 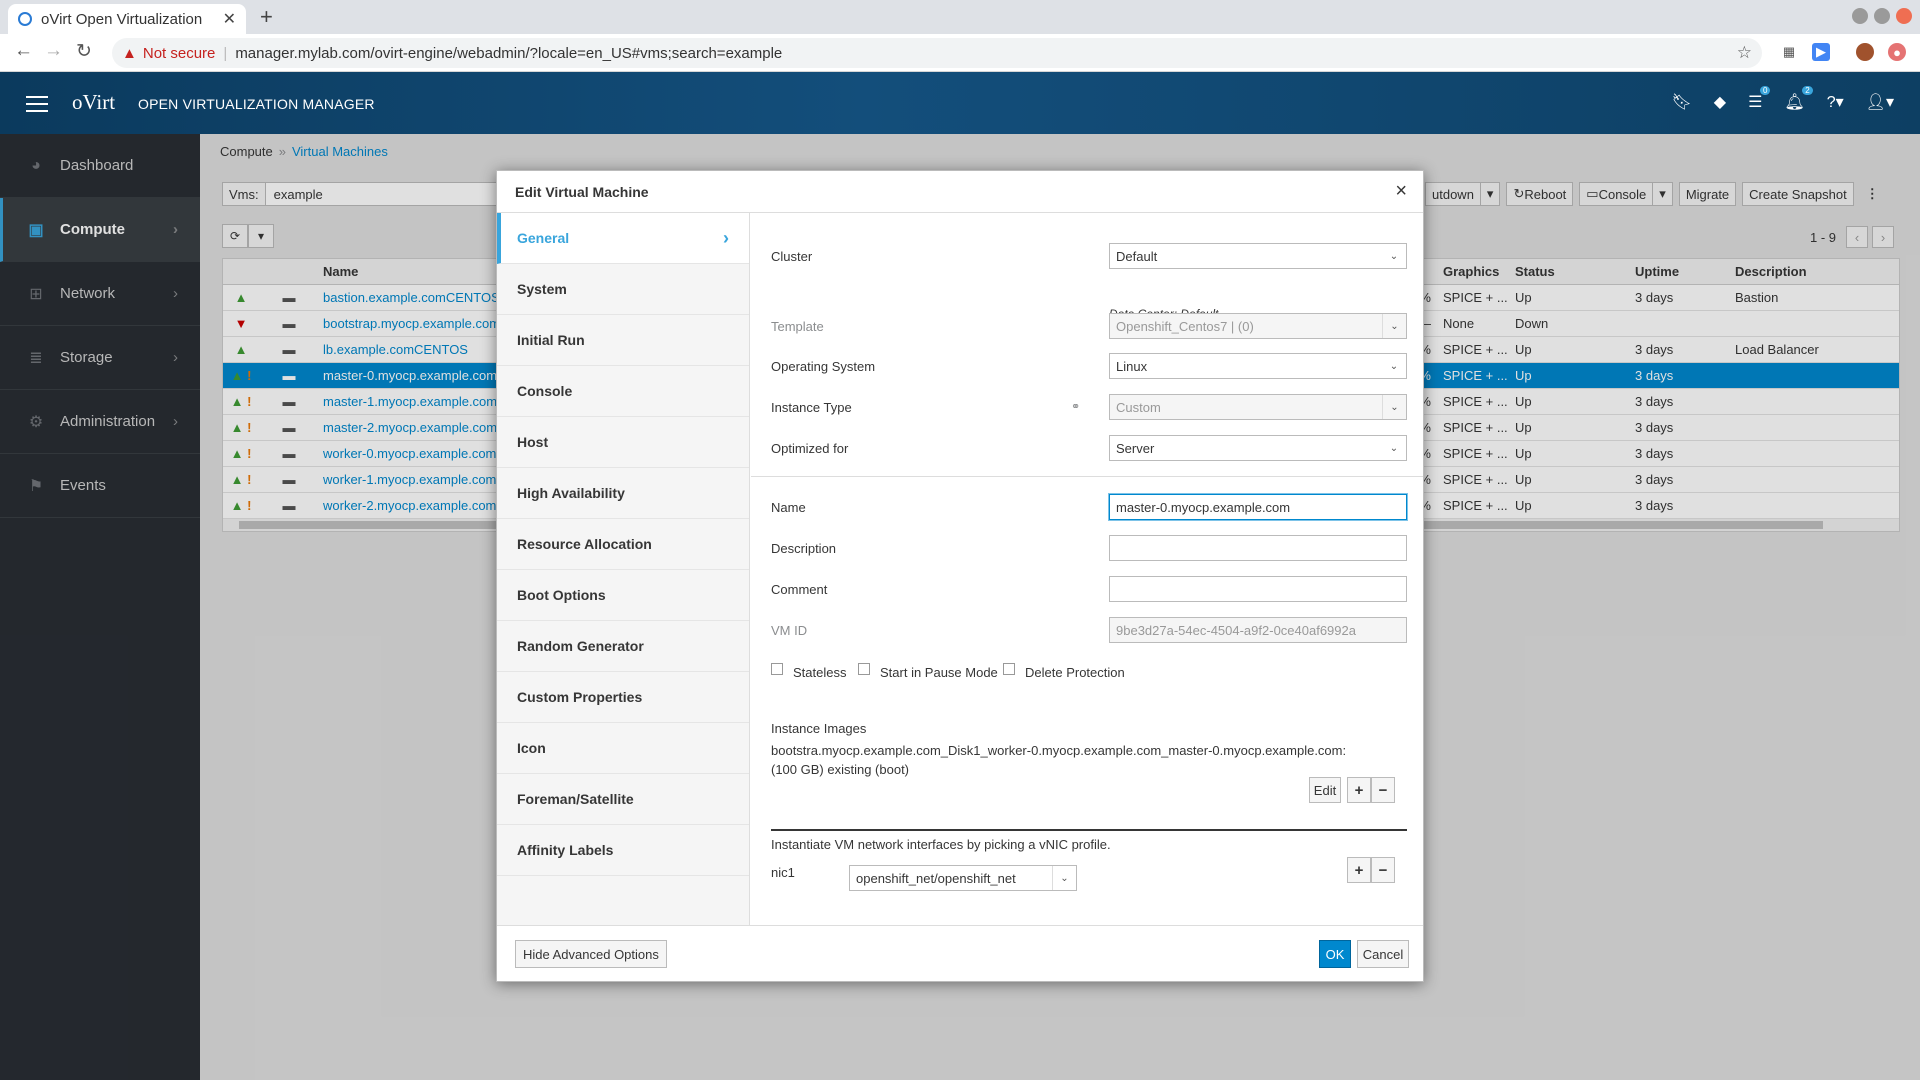 I want to click on tag-icon: ◆, so click(x=1720, y=102).